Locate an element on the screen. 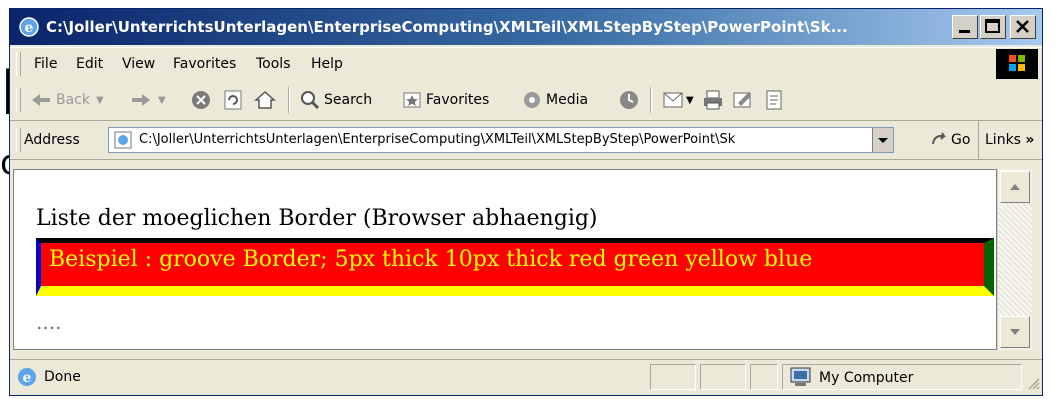 This screenshot has height=399, width=1055. mail-button: ▼ is located at coordinates (678, 100).